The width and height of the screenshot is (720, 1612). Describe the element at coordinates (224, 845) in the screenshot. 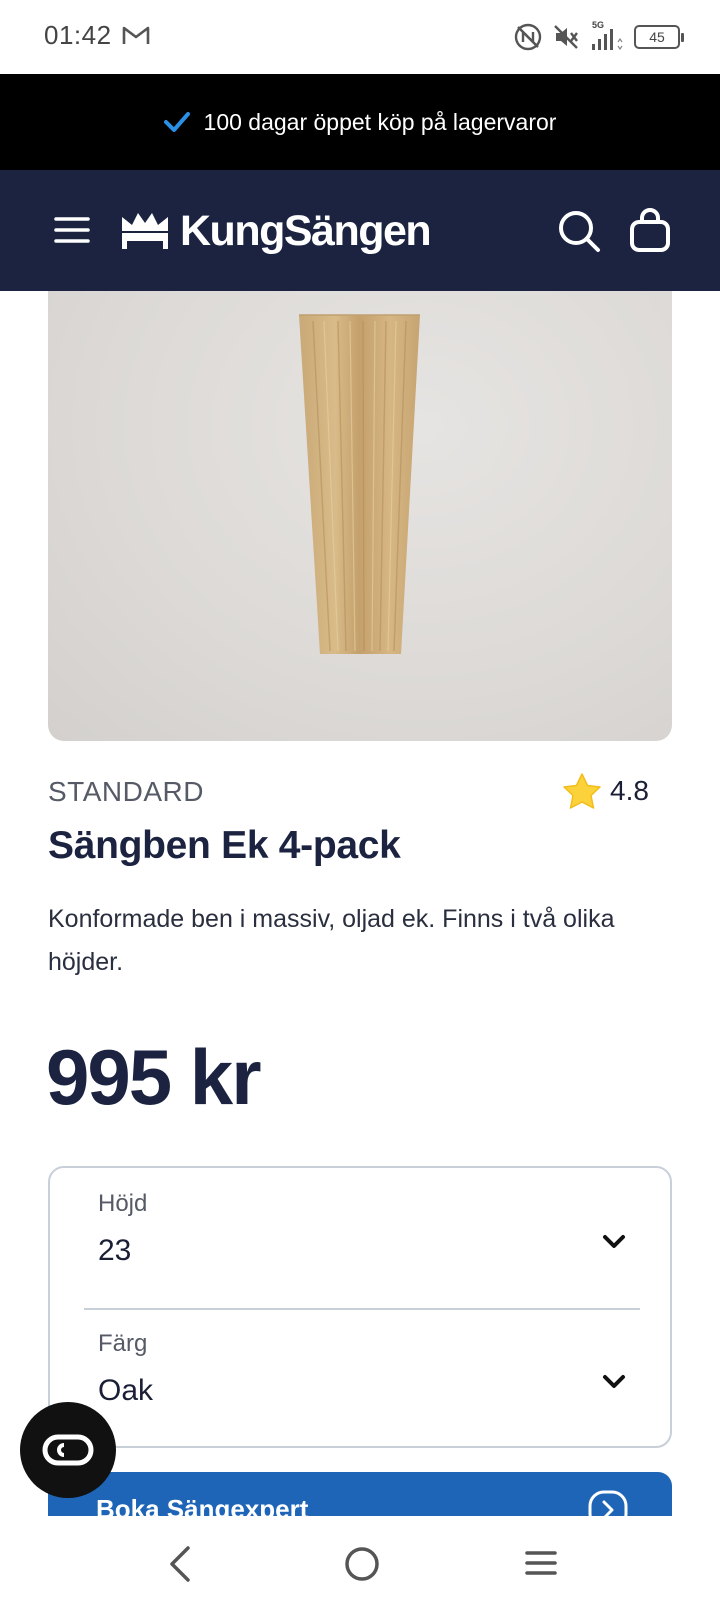

I see `product-title: Sängben Ek 4-pack` at that location.